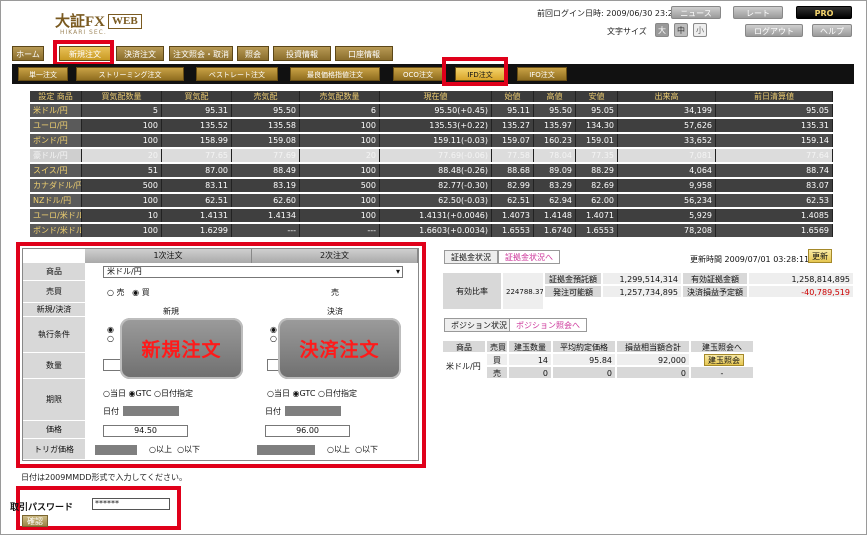 Image resolution: width=867 pixels, height=535 pixels. Describe the element at coordinates (774, 30) in the screenshot. I see `logout-button: ログアウト` at that location.